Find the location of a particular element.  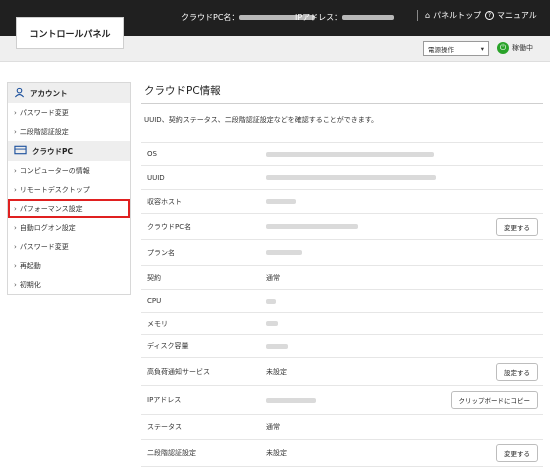

row-label: 契約 is located at coordinates (154, 277).